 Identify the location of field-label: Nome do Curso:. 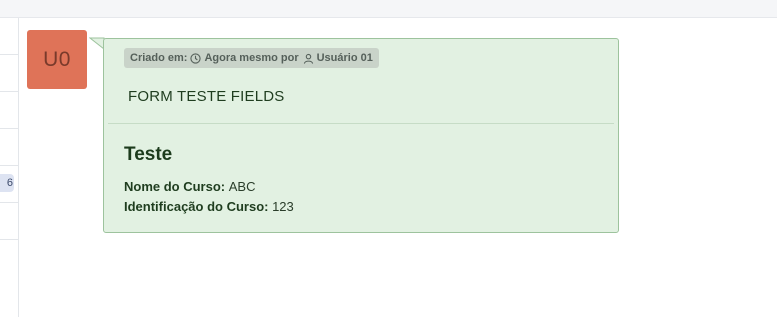
(176, 186).